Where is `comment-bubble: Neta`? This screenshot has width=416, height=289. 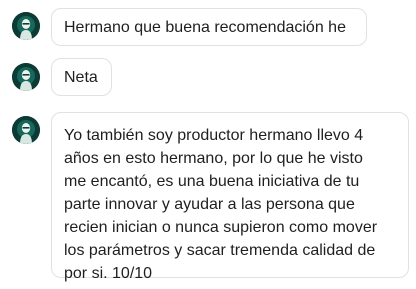
comment-bubble: Neta is located at coordinates (81, 77).